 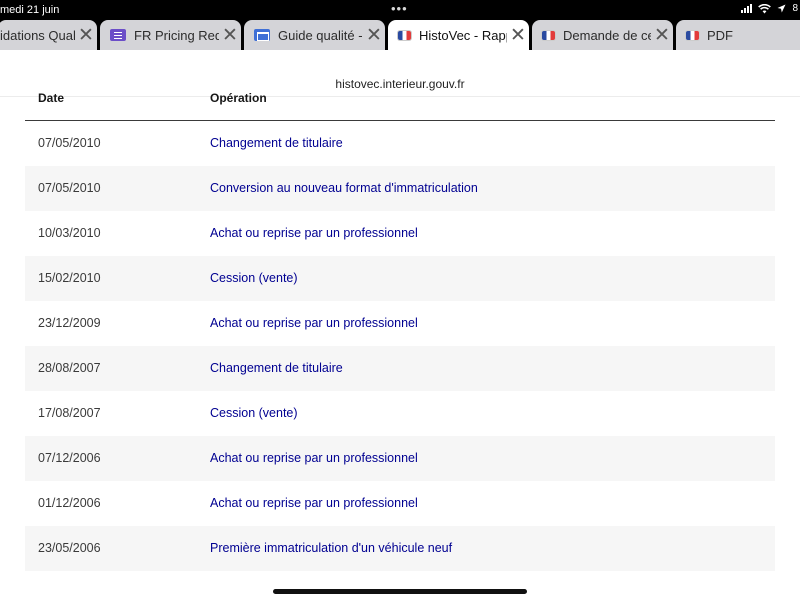 I want to click on tab-5: Demande de cer ✕, so click(x=602, y=35).